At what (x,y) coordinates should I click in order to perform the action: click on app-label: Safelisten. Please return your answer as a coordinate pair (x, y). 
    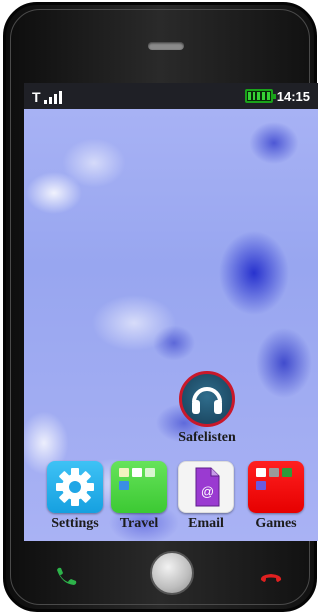
    Looking at the image, I should click on (207, 437).